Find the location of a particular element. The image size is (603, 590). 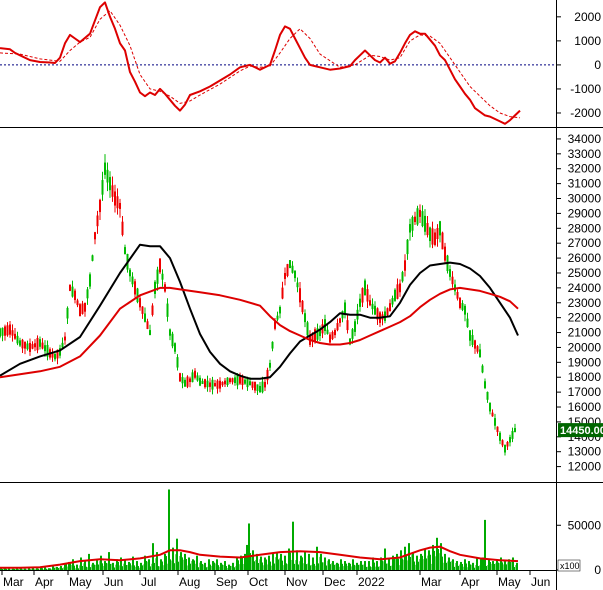

price-axis-tick-label: 18000 is located at coordinates (585, 377).